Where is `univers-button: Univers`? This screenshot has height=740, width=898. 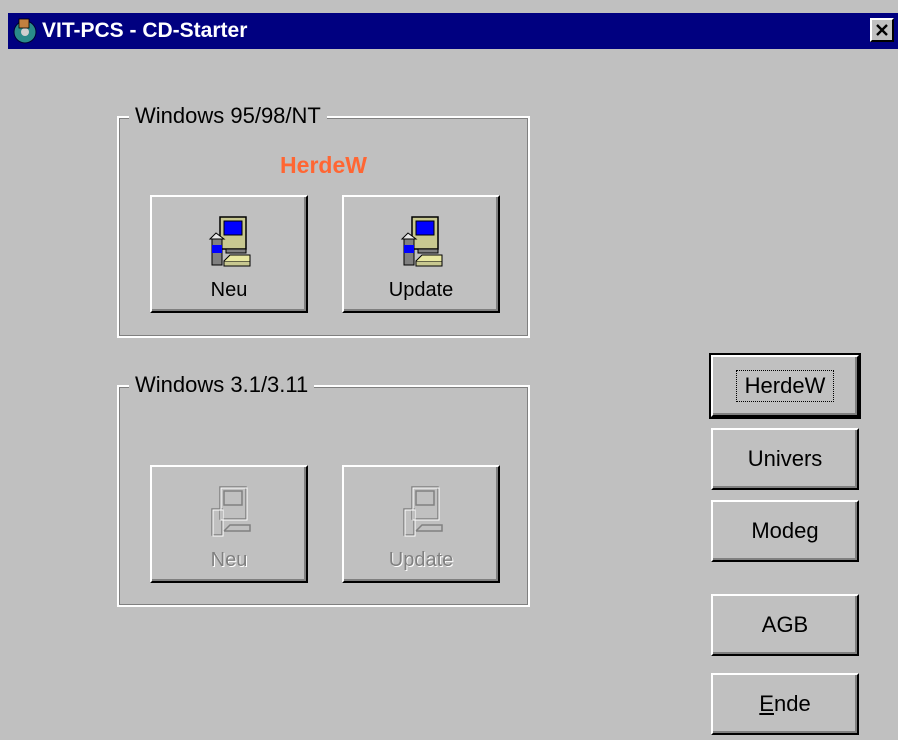
univers-button: Univers is located at coordinates (785, 459).